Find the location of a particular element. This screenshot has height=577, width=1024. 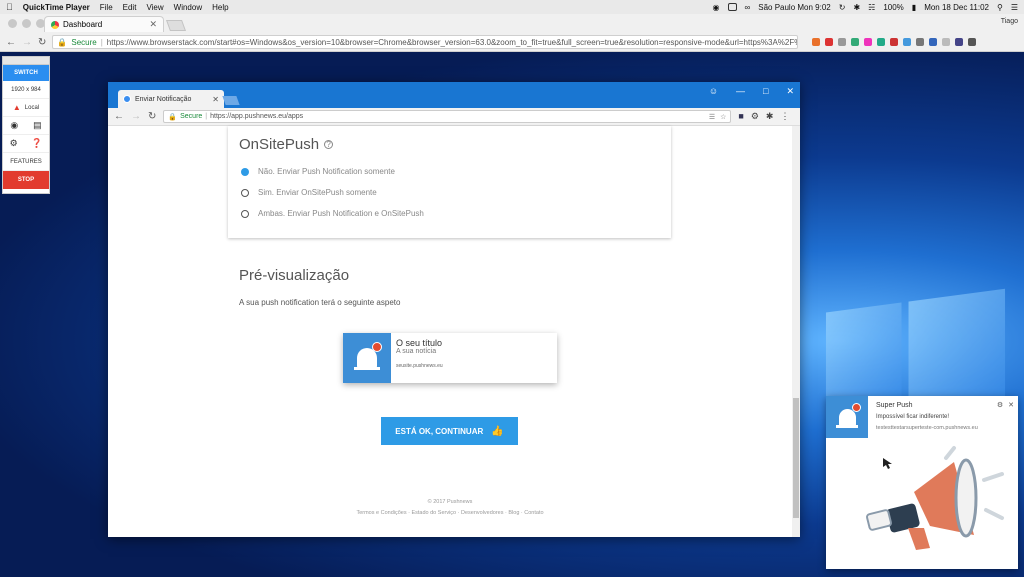

notification-icon-box is located at coordinates (367, 358).